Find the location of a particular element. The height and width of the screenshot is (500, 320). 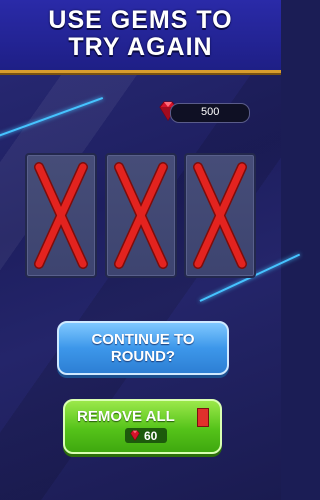

ruby-gem-icon is located at coordinates (135, 435).